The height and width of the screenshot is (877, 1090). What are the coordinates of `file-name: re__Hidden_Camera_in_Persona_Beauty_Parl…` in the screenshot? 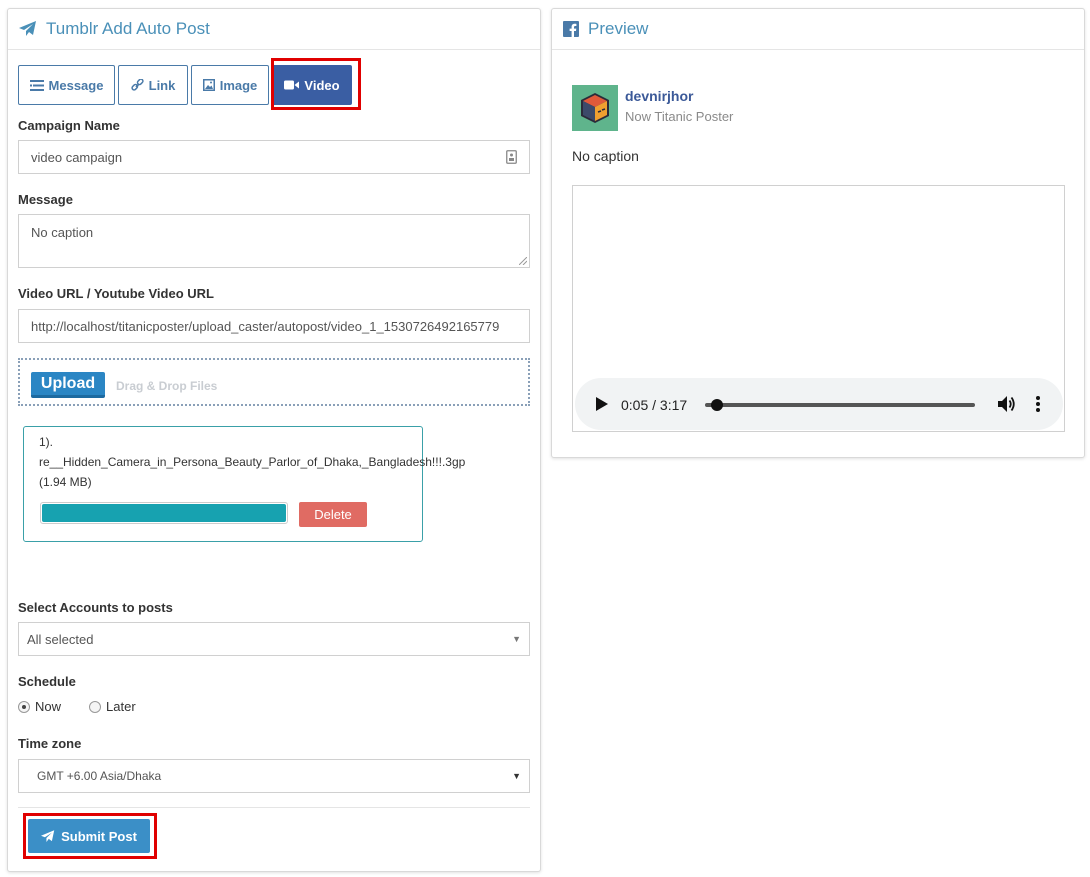 It's located at (252, 462).